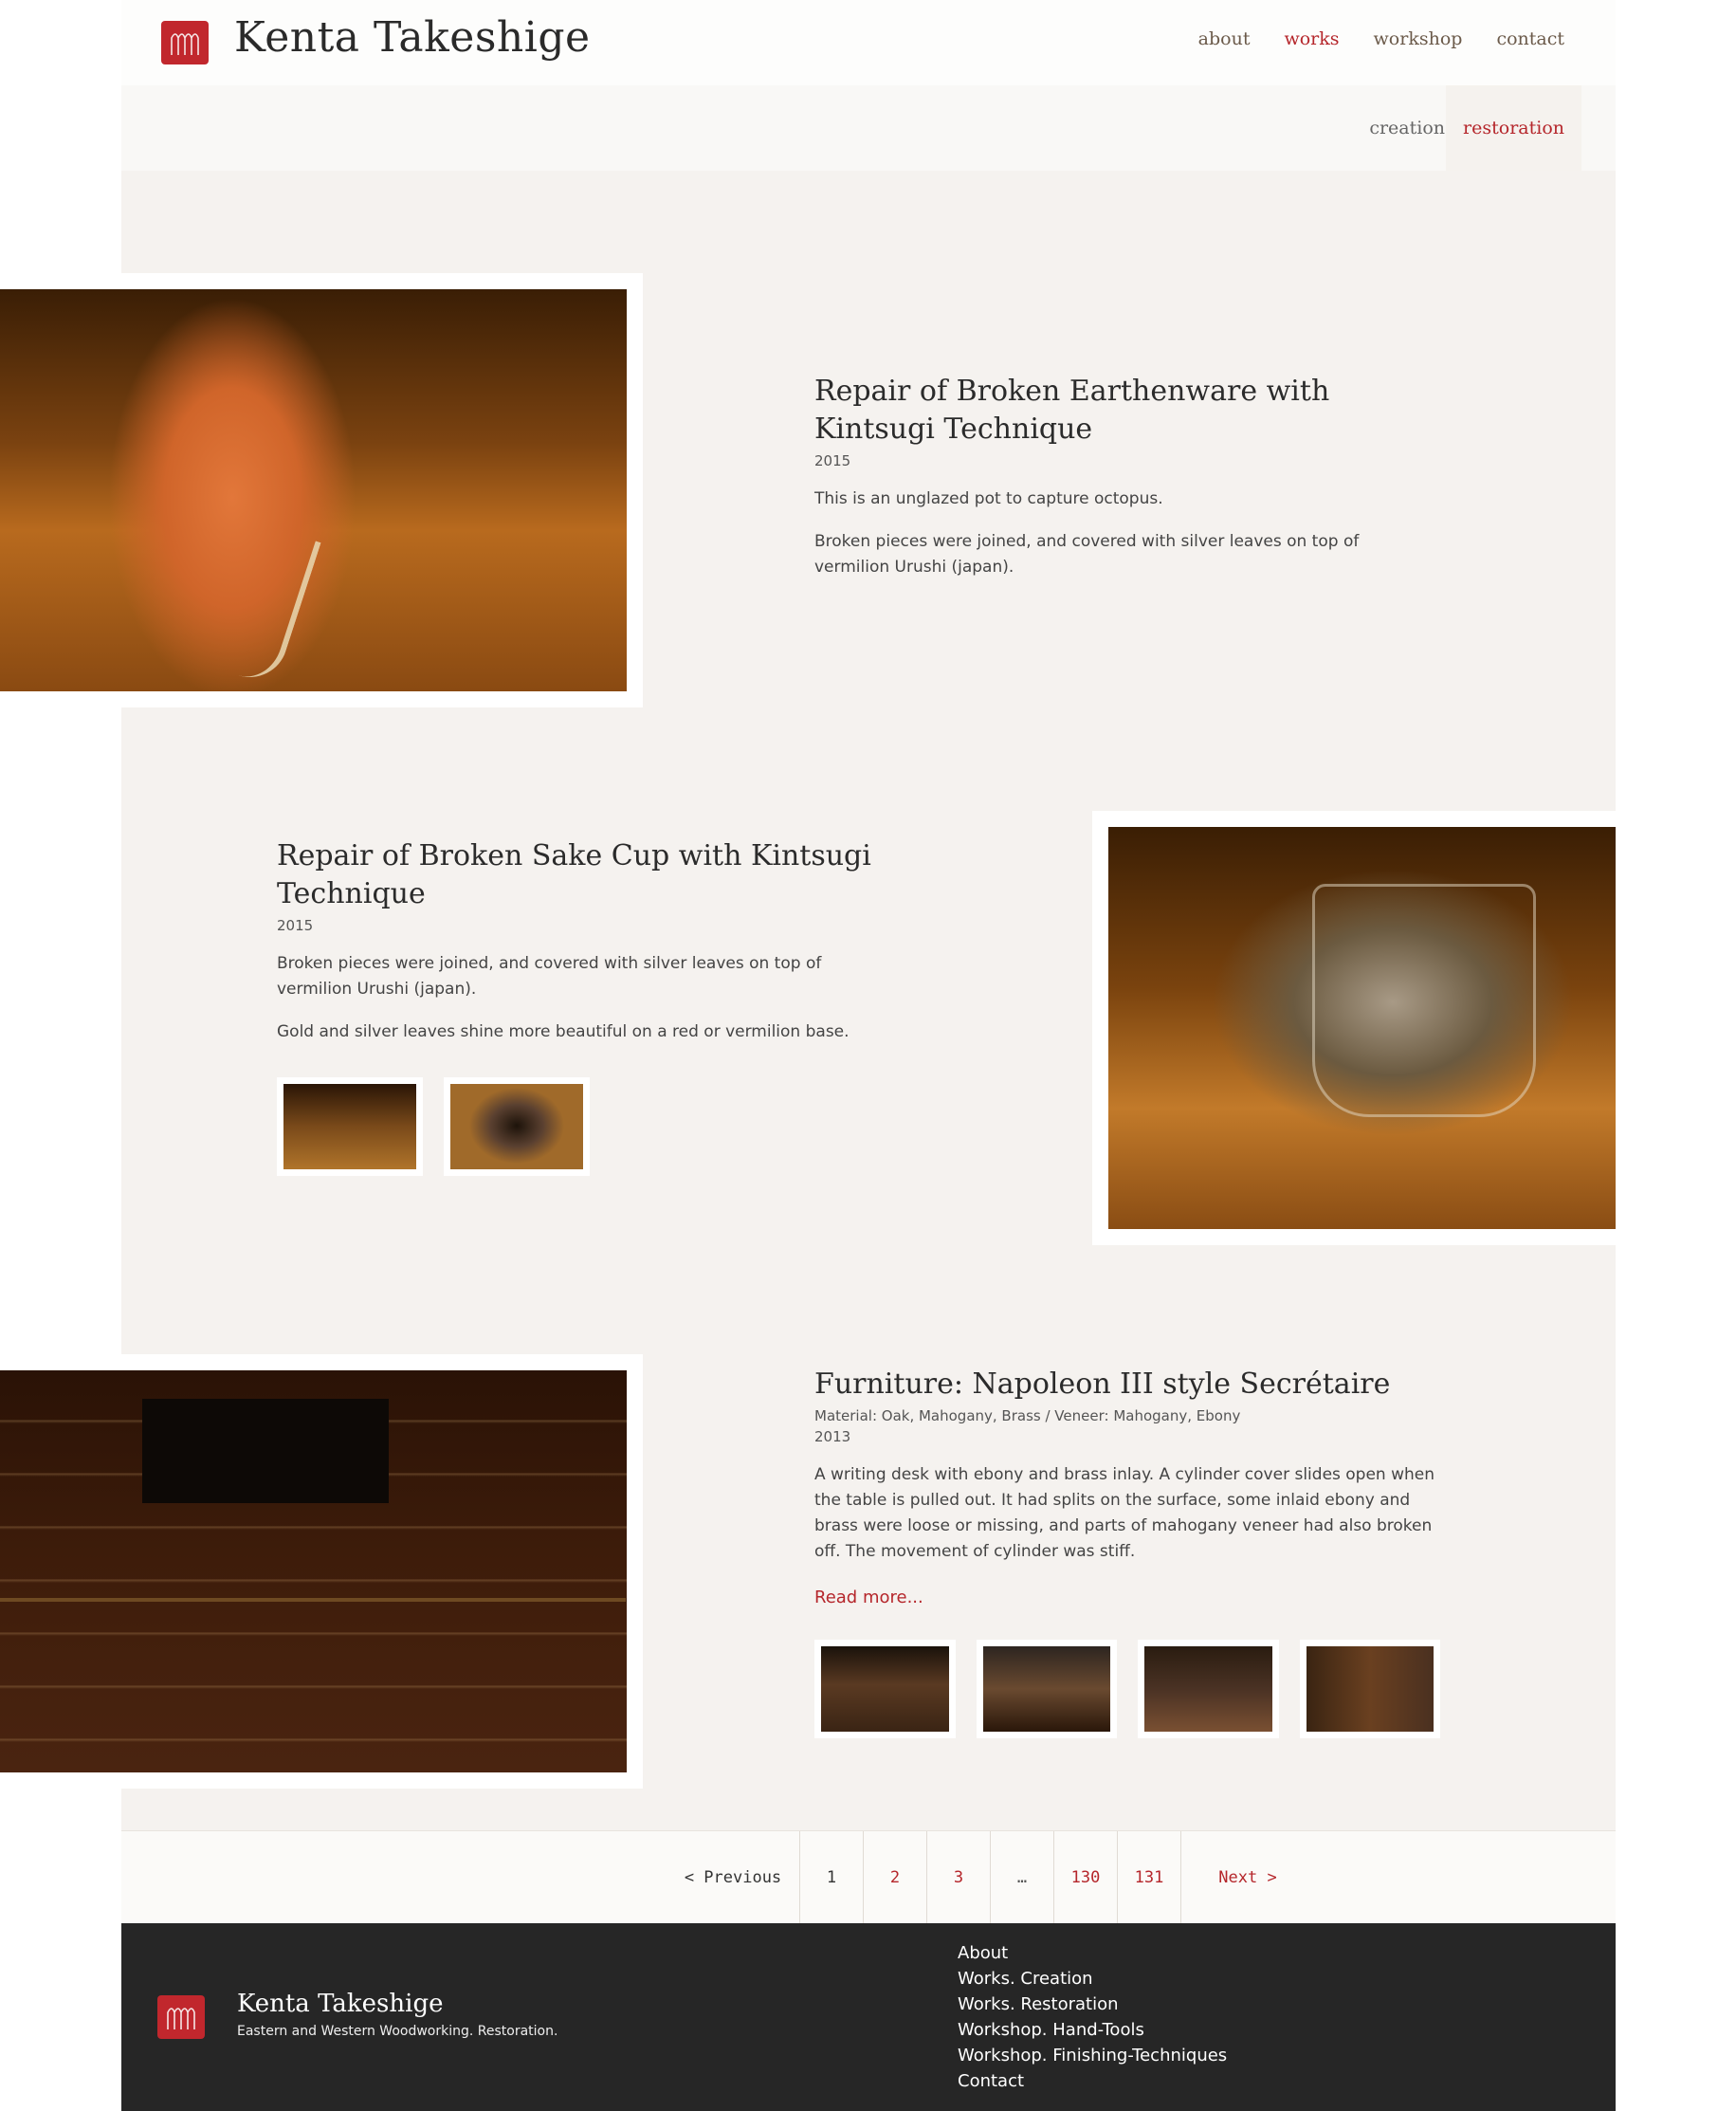 The height and width of the screenshot is (2111, 1736). What do you see at coordinates (1224, 38) in the screenshot?
I see `nav-about: about` at bounding box center [1224, 38].